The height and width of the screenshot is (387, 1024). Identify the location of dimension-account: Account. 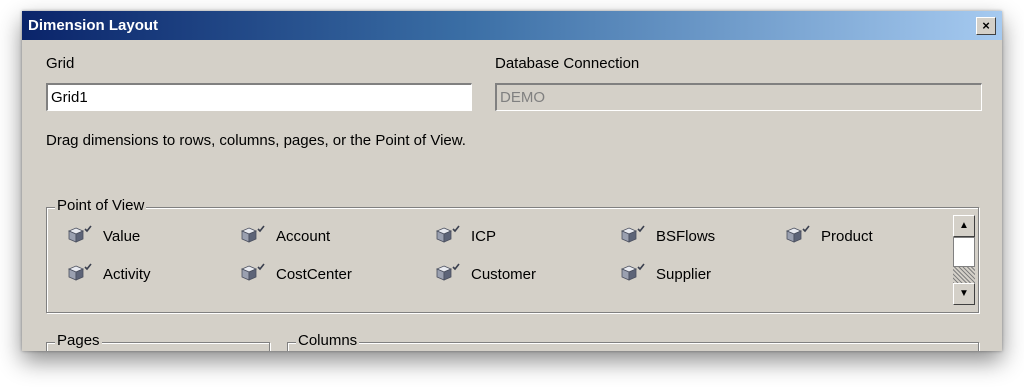
(285, 236).